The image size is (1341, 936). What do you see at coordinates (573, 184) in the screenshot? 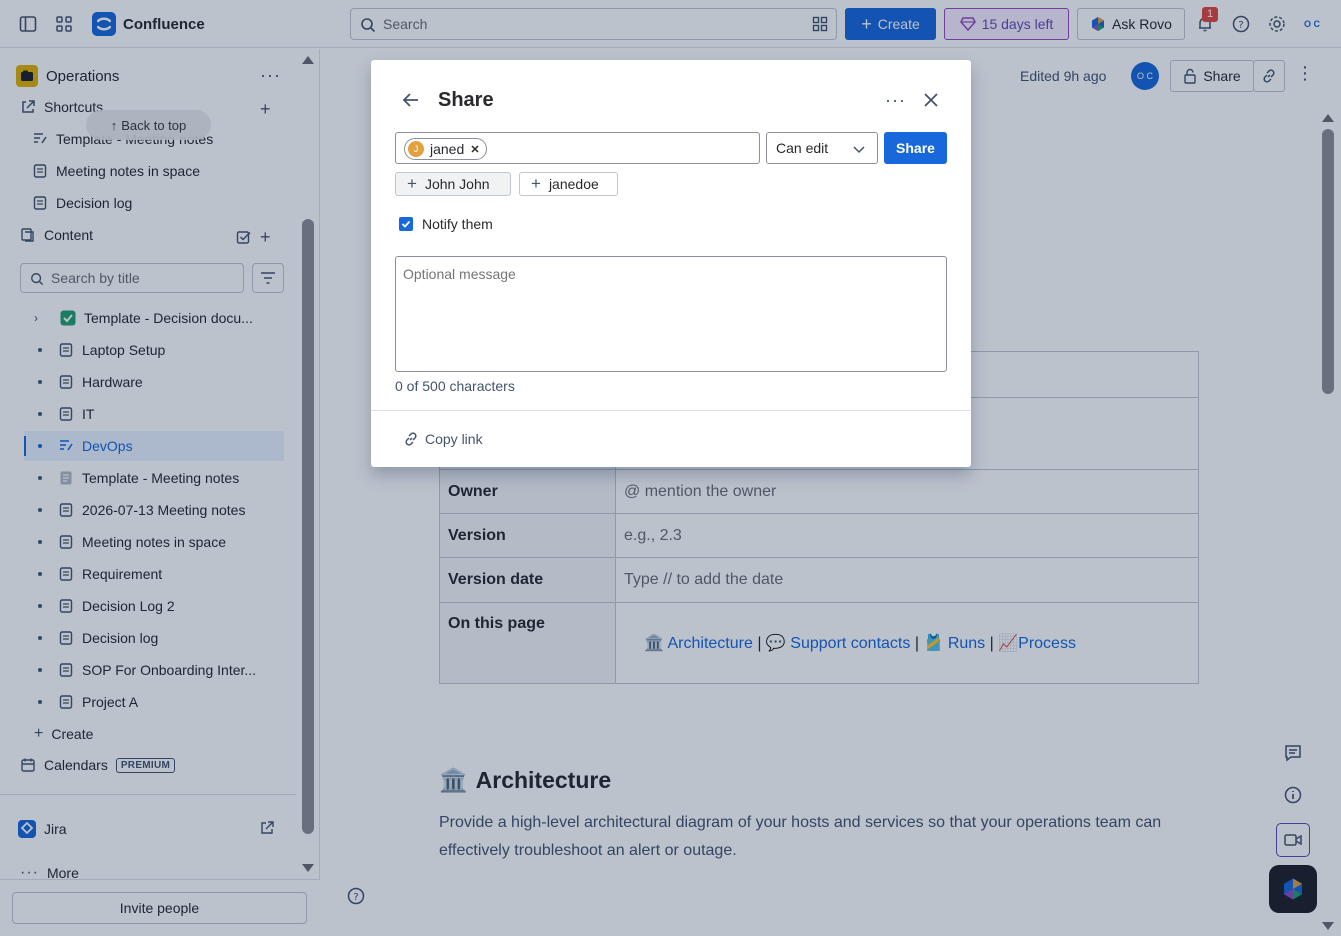
I see `suggestion-label: janedoe` at bounding box center [573, 184].